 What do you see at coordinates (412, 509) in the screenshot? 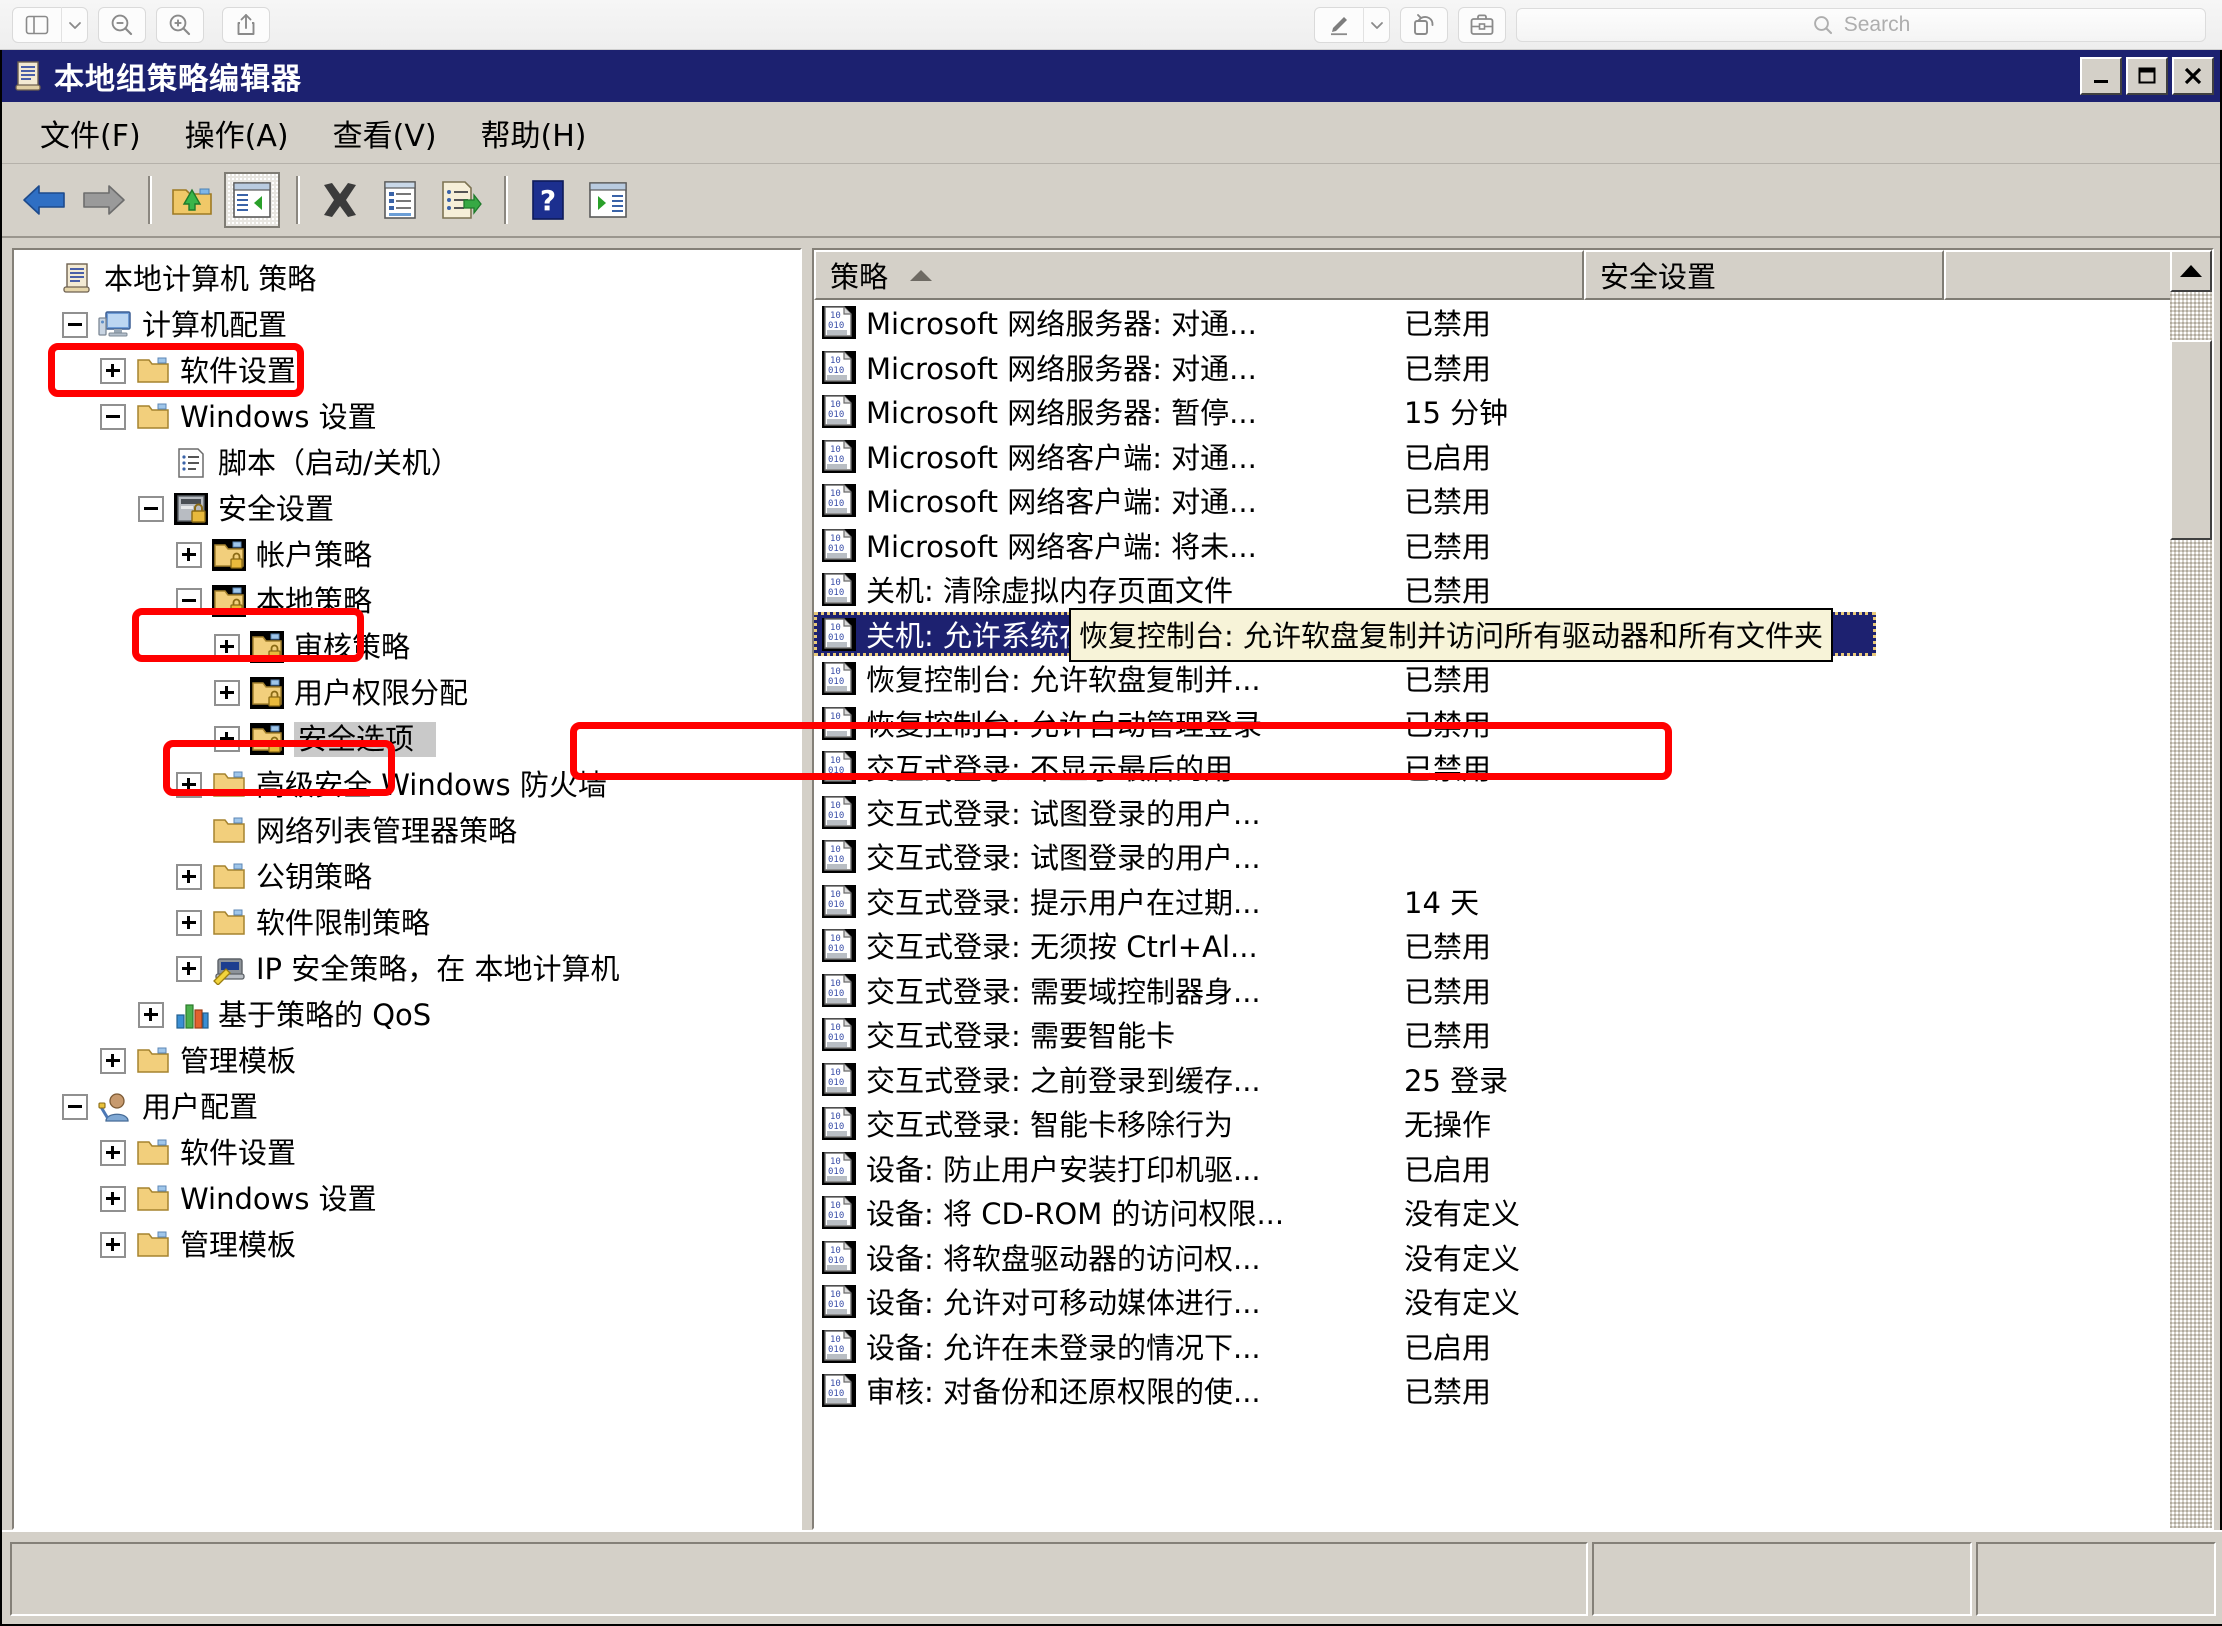
I see `tree-node: 安全设置` at bounding box center [412, 509].